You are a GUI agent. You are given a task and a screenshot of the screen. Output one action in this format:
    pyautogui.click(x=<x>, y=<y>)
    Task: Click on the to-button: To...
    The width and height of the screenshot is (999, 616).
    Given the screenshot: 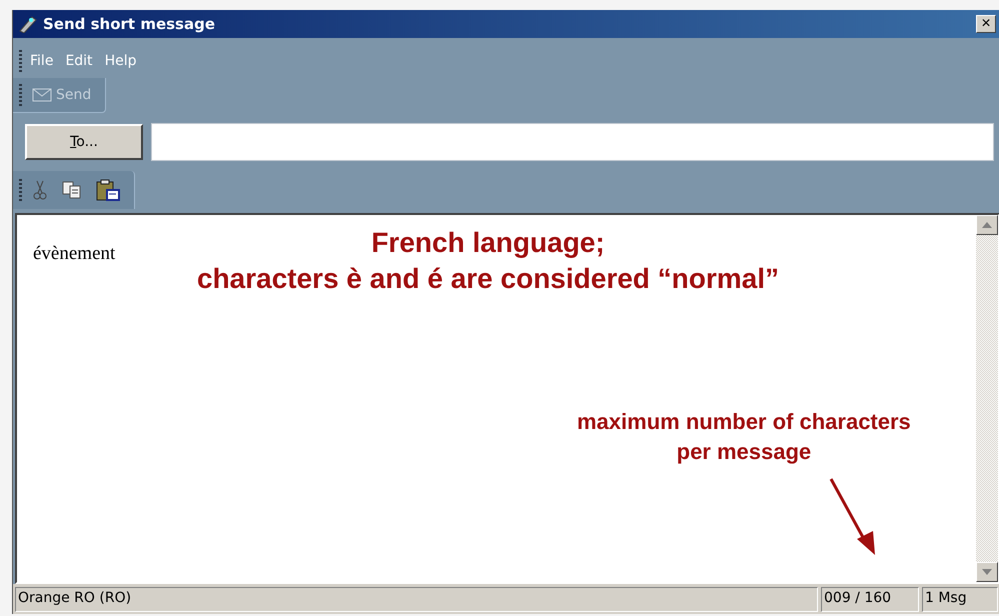 What is the action you would take?
    pyautogui.click(x=84, y=142)
    